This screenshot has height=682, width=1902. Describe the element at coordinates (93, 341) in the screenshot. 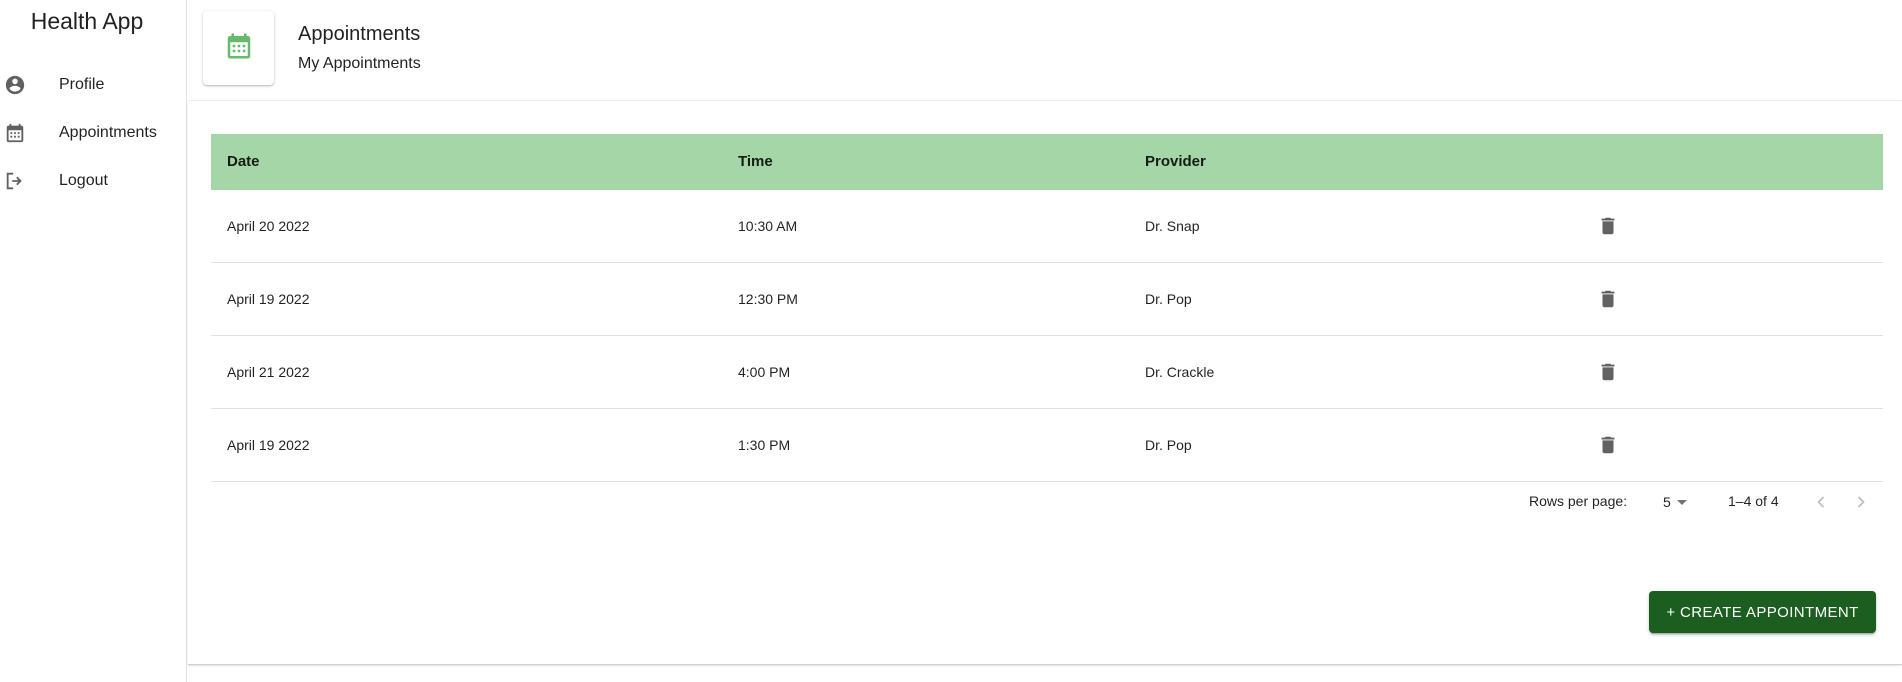

I see `sidebar: Health App Profile Appointments Logout` at that location.